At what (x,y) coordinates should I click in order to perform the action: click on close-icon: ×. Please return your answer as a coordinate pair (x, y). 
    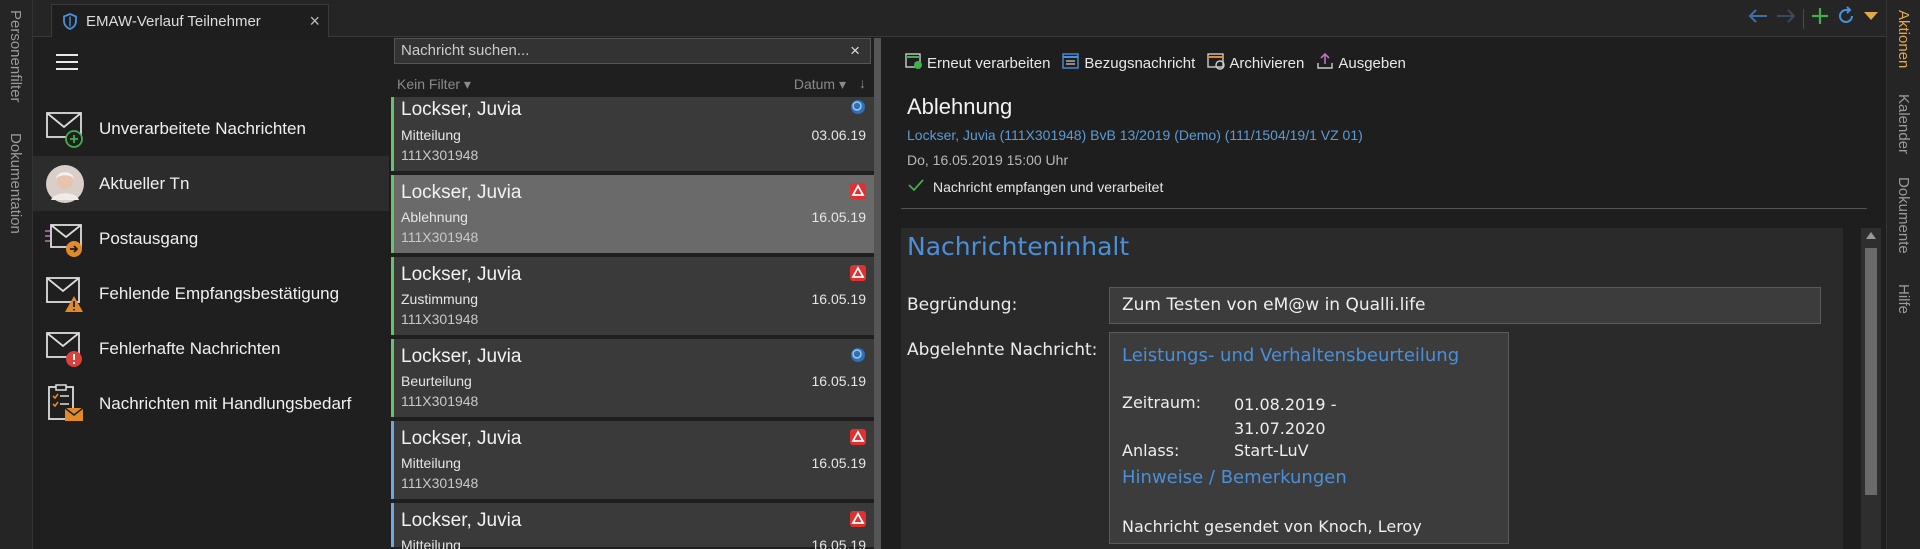
    Looking at the image, I should click on (314, 21).